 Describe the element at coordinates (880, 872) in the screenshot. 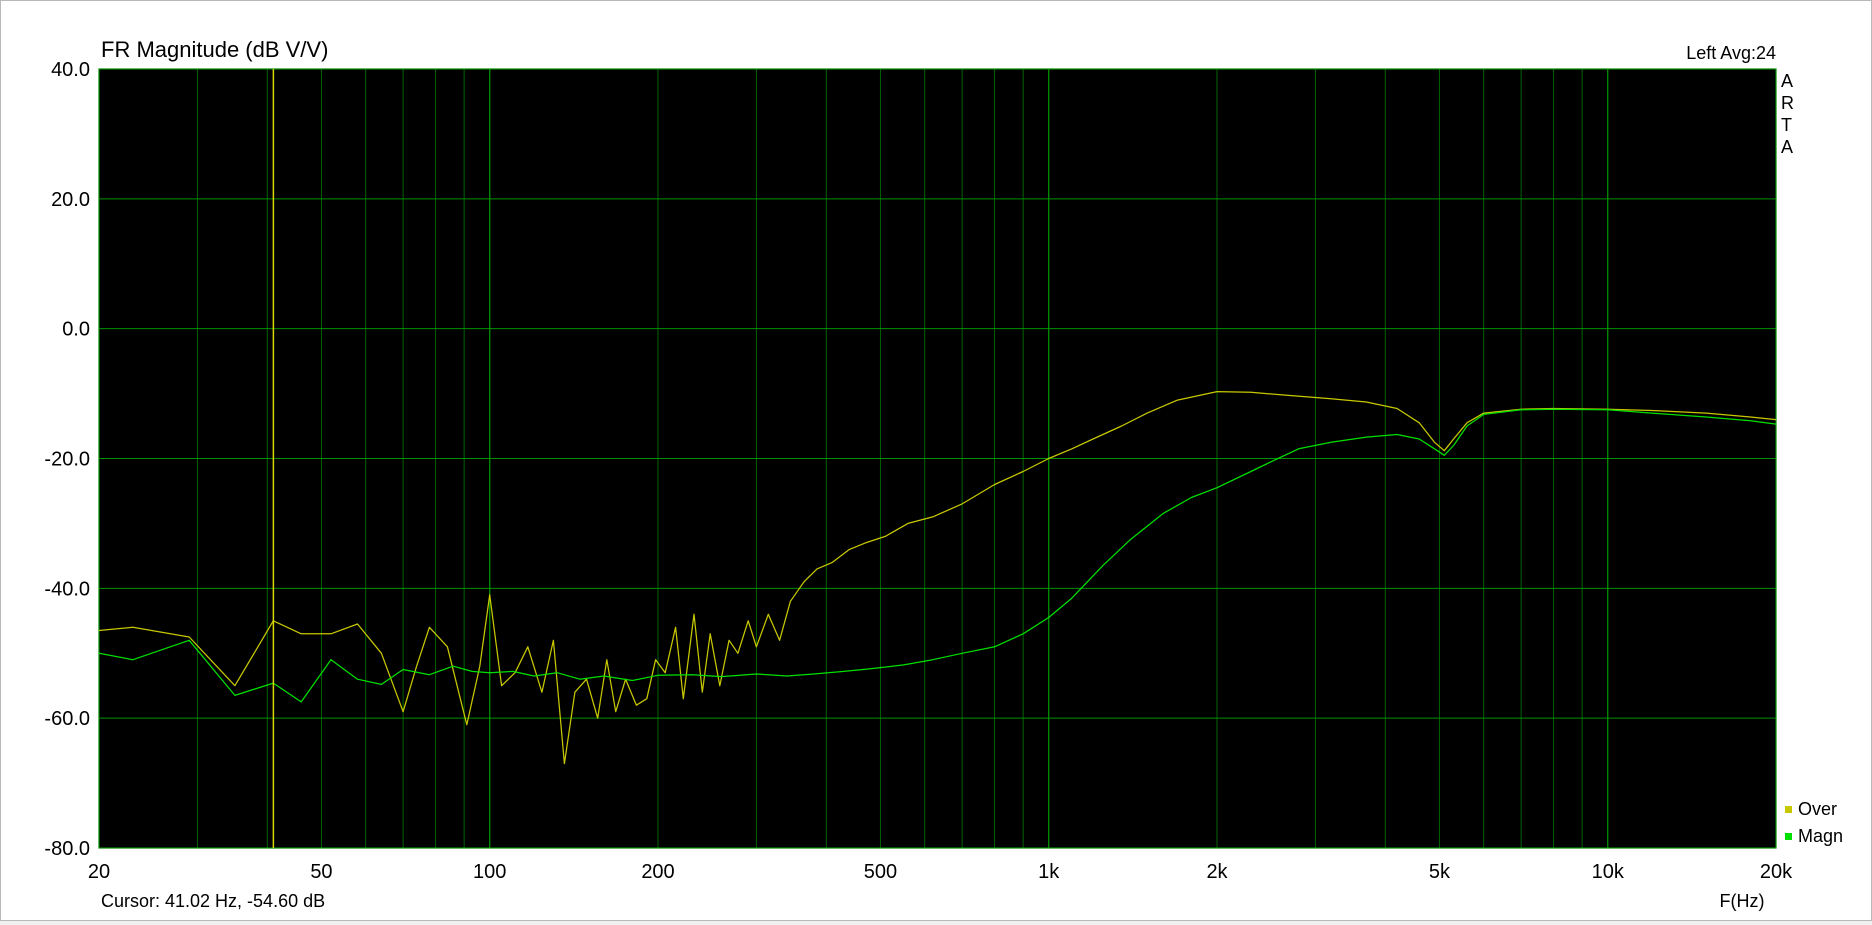

I see `x-tick-label: 500` at that location.